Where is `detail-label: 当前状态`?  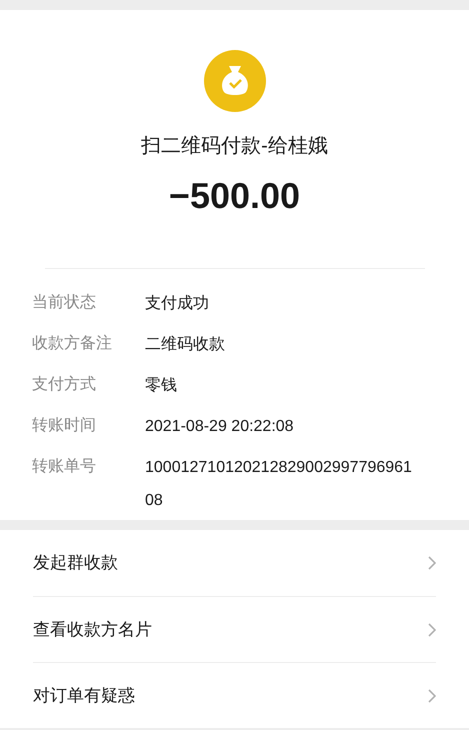
detail-label: 当前状态 is located at coordinates (64, 302).